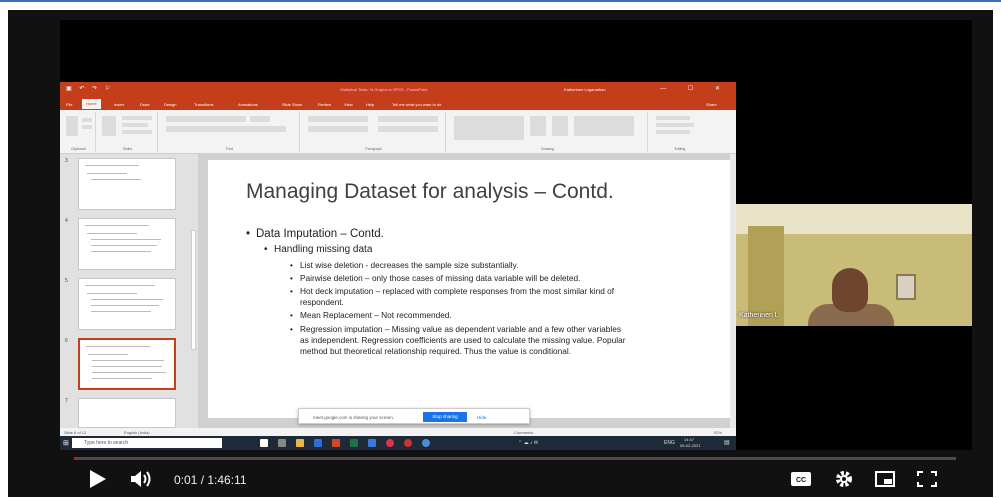 The width and height of the screenshot is (1001, 498). What do you see at coordinates (98, 479) in the screenshot?
I see `play-icon` at bounding box center [98, 479].